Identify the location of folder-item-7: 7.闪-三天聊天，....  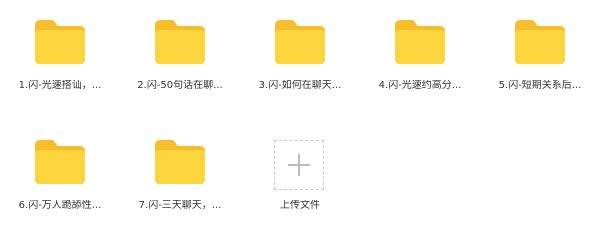
(180, 170).